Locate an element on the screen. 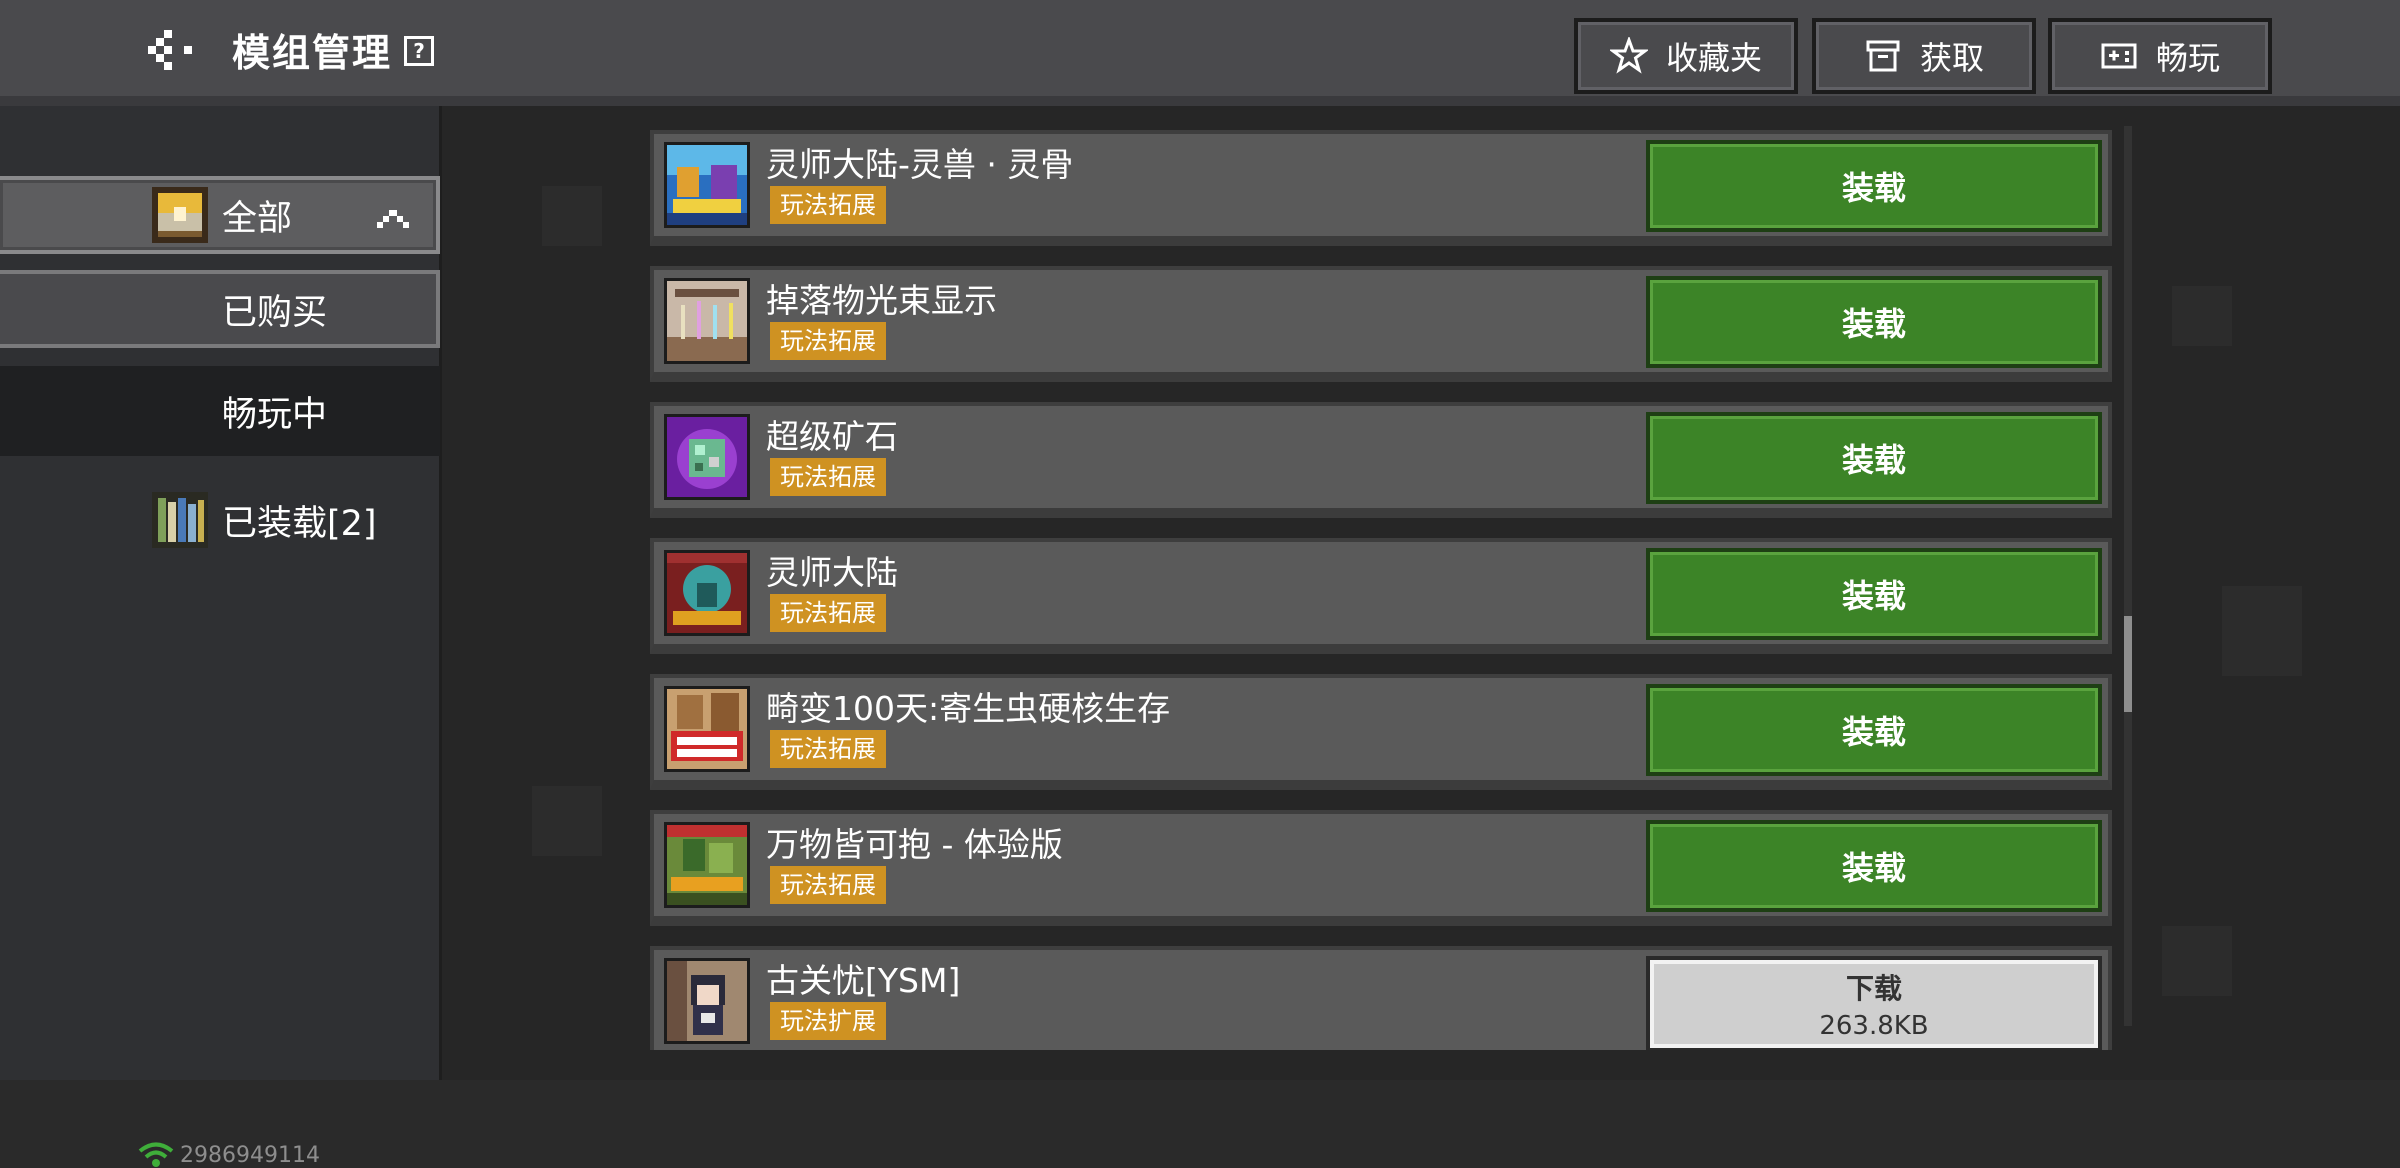 Image resolution: width=2400 pixels, height=1168 pixels. play-button: 畅玩 is located at coordinates (2160, 56).